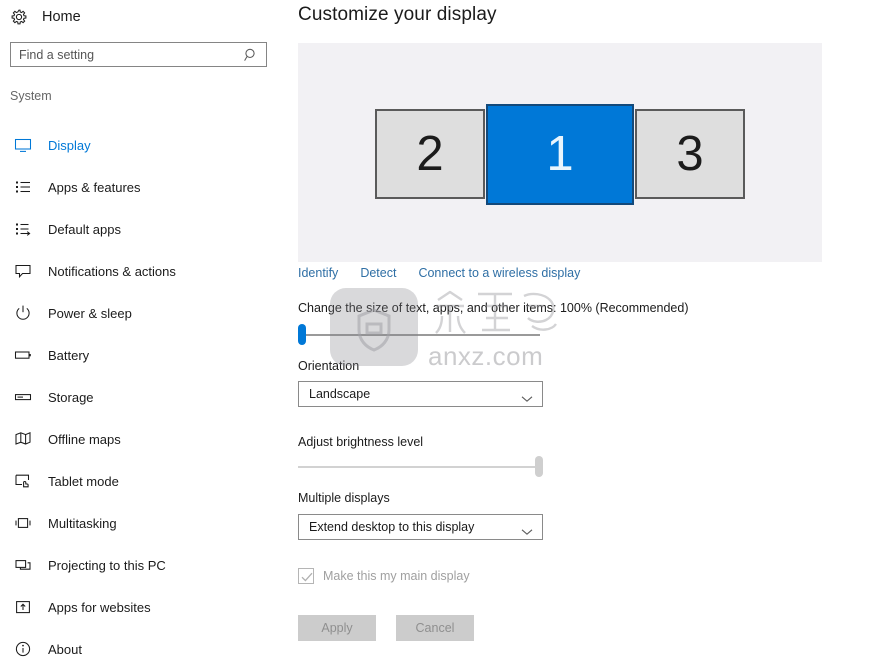 The width and height of the screenshot is (892, 670). What do you see at coordinates (23, 523) in the screenshot?
I see `multitasking-icon` at bounding box center [23, 523].